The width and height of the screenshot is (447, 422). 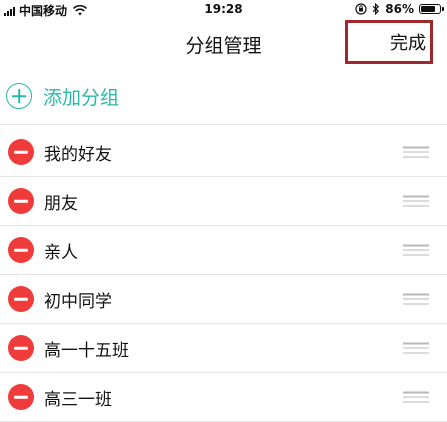 I want to click on plus-circle-icon, so click(x=19, y=96).